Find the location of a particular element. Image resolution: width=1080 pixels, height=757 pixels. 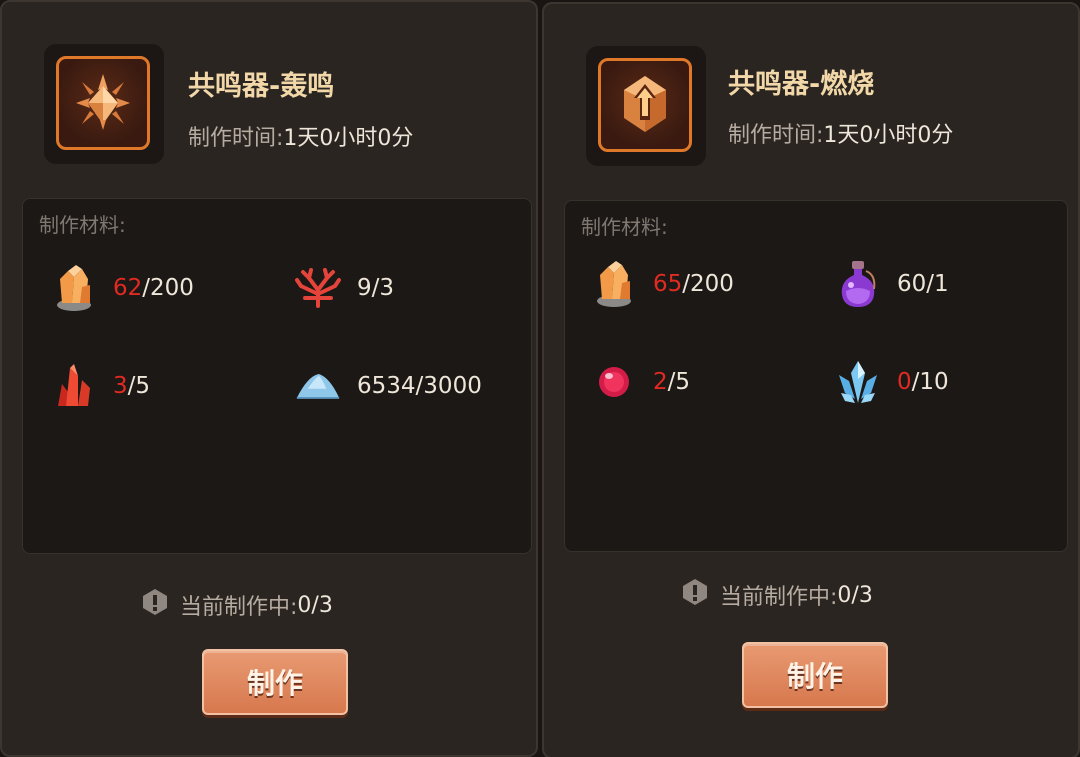

material-count: 62/200 is located at coordinates (153, 288).